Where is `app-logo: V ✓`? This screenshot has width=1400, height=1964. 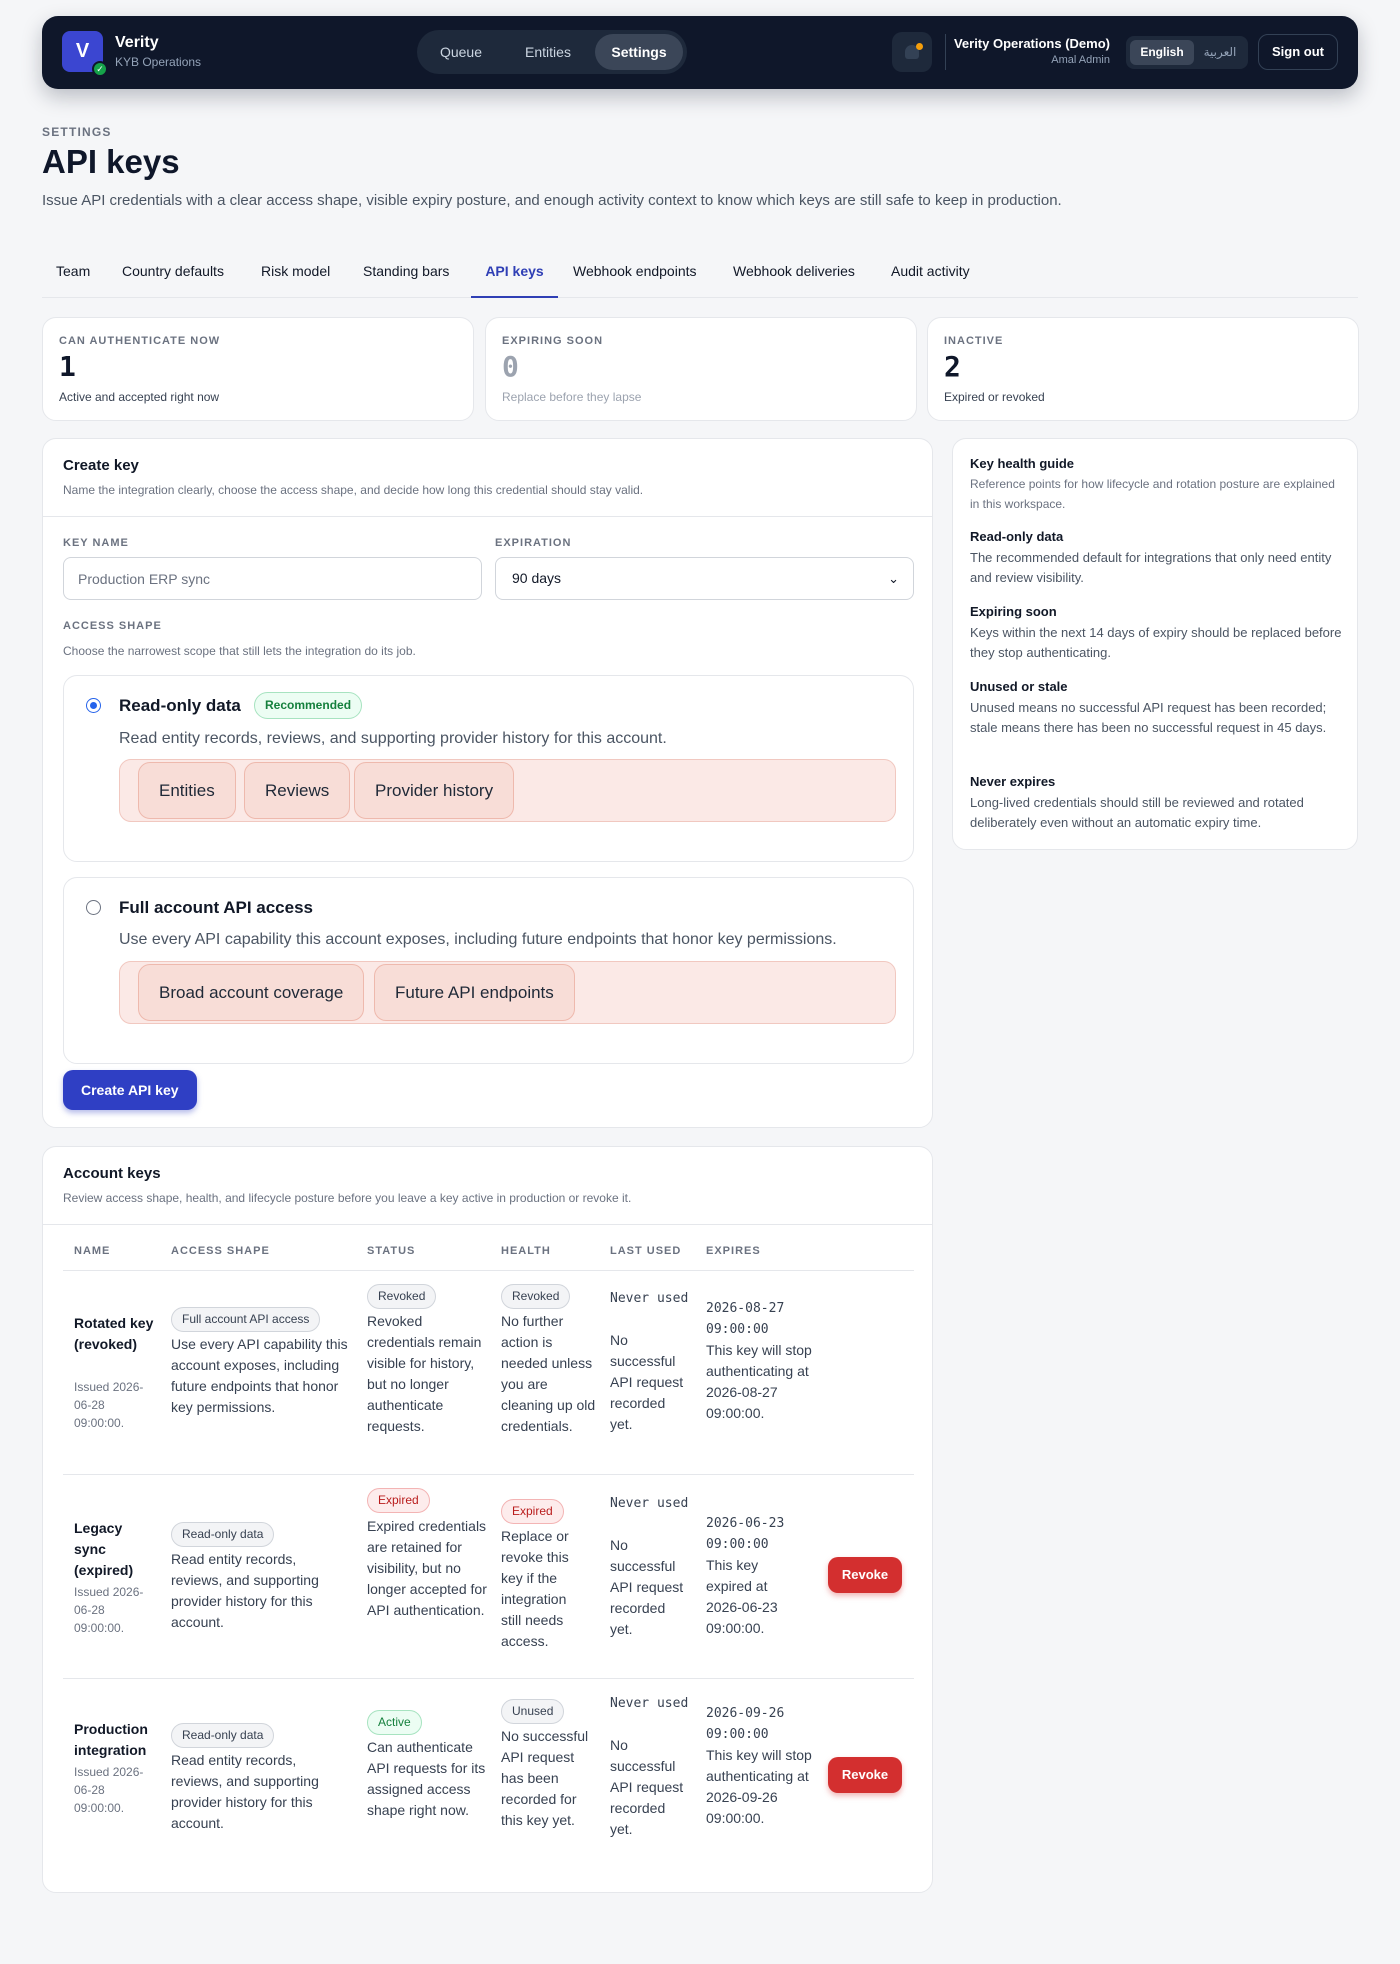
app-logo: V ✓ is located at coordinates (85, 54).